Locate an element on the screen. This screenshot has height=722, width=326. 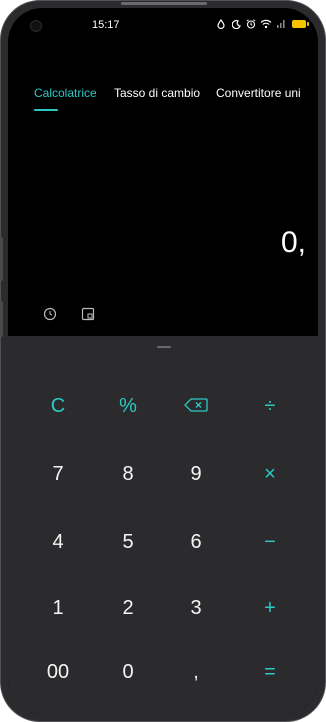
double-zero-button: 00 is located at coordinates (58, 672).